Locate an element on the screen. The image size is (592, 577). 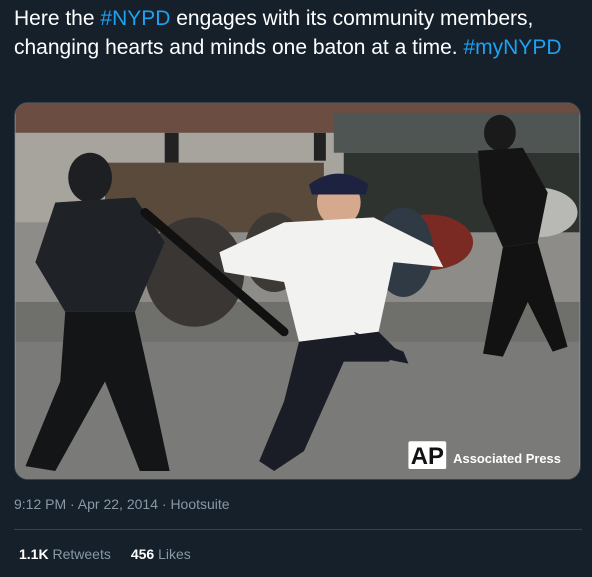
likes-stat: 456 Likes is located at coordinates (161, 554).